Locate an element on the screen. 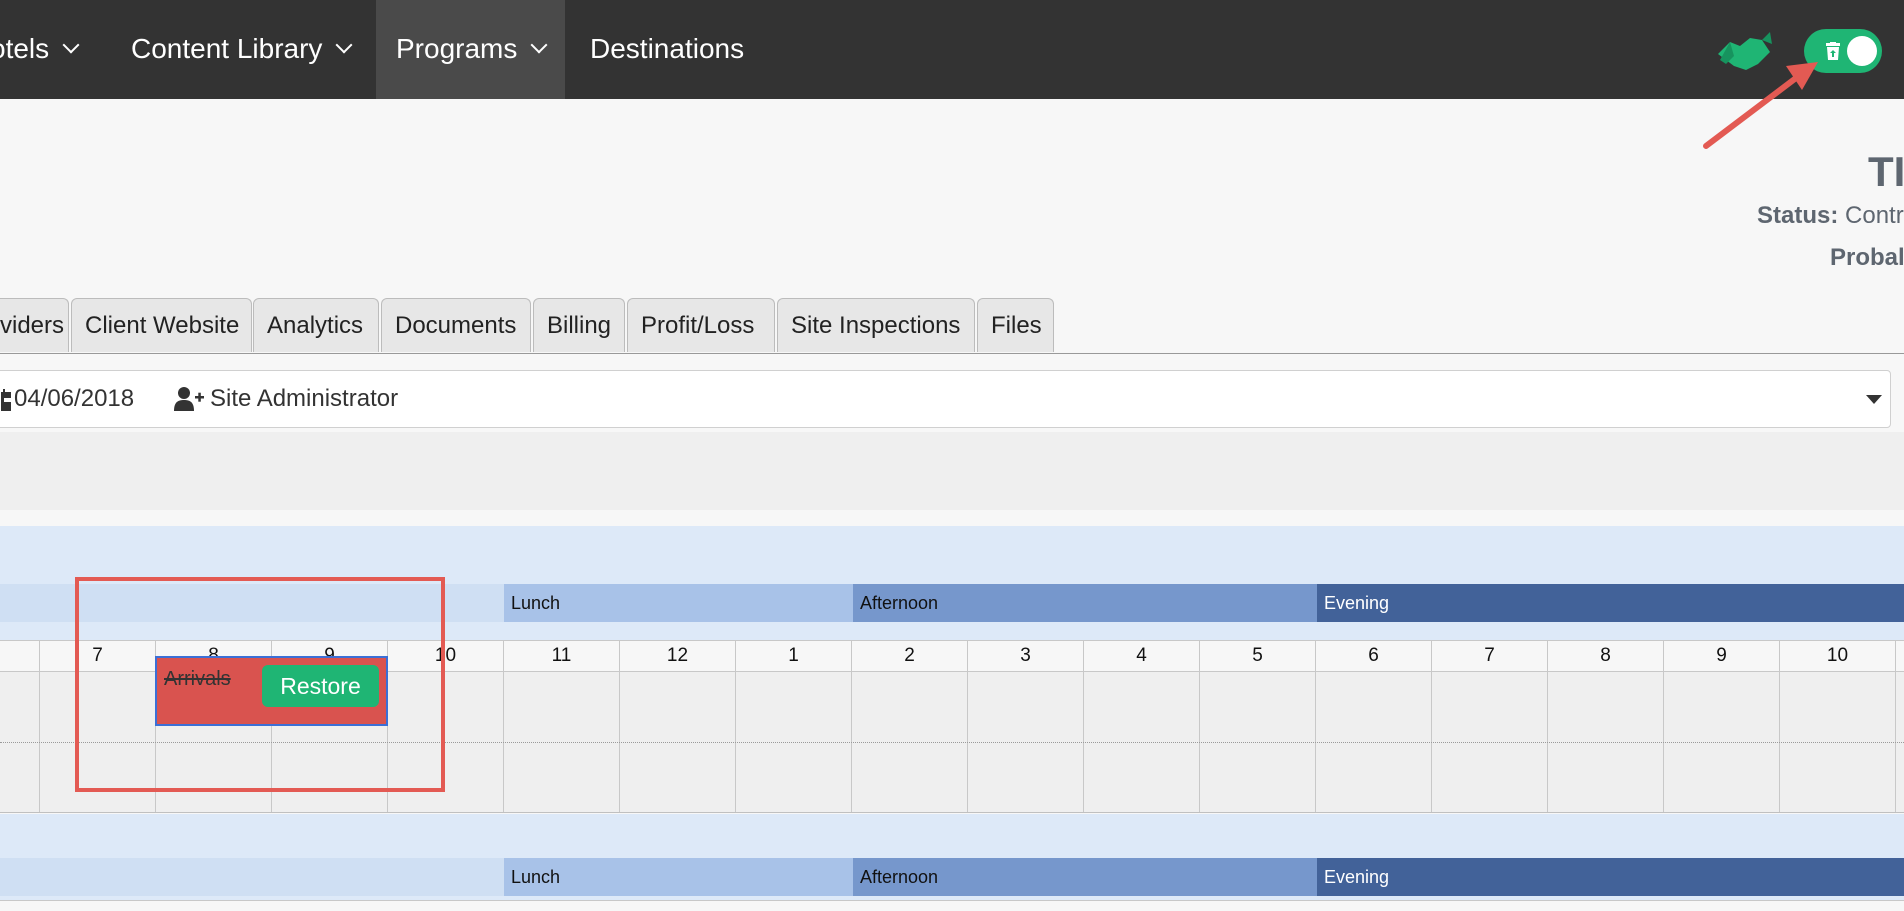 This screenshot has height=911, width=1904. program-user: Site Administrator is located at coordinates (304, 398).